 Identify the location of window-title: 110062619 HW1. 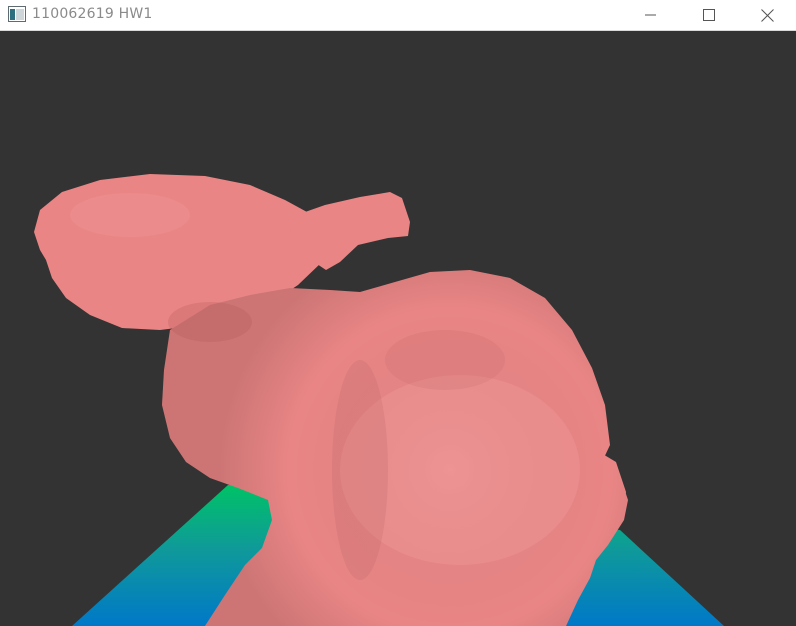
(92, 14).